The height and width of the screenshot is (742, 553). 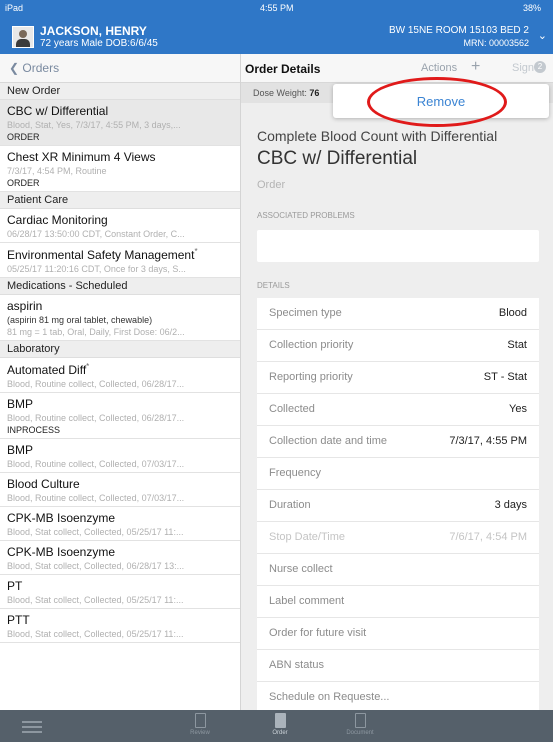 I want to click on details-navbar: Order Details Actions + Sign 2, so click(x=397, y=68).